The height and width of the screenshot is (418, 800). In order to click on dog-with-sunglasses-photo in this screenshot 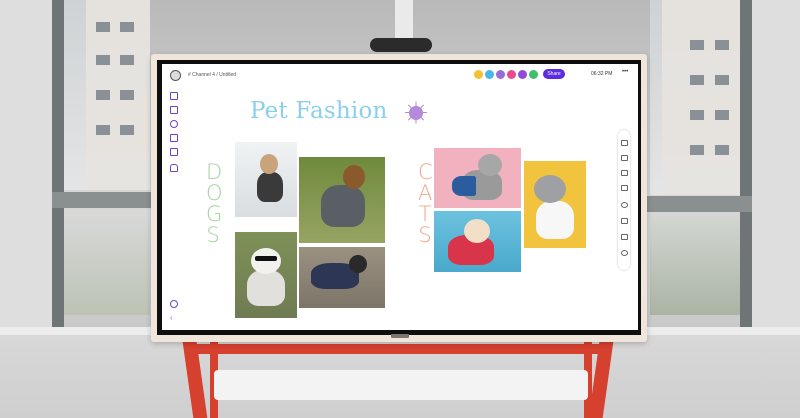, I will do `click(266, 275)`.